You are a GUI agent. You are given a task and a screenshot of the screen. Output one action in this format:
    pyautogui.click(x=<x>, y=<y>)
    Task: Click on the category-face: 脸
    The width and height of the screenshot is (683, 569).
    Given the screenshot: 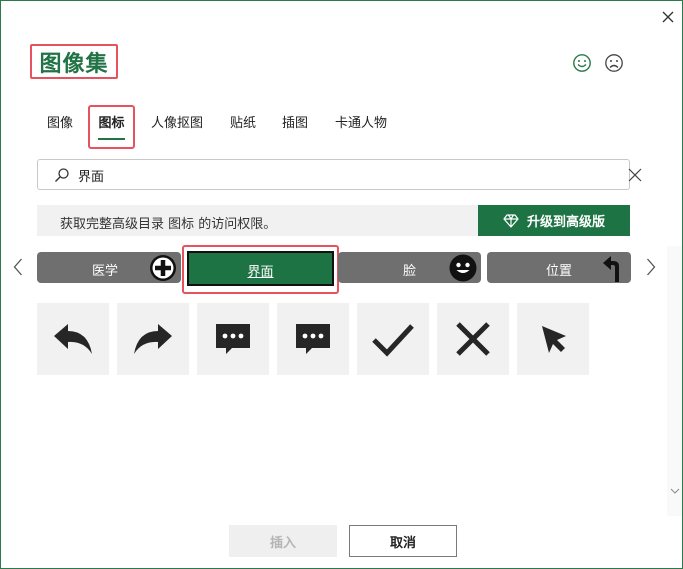 What is the action you would take?
    pyautogui.click(x=409, y=267)
    